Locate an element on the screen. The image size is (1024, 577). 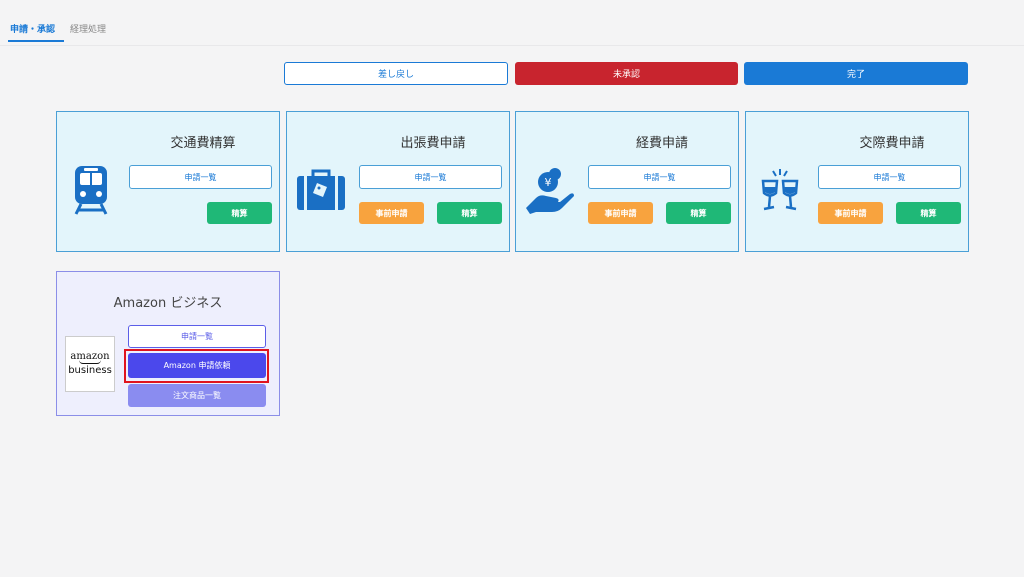
ordered-items-list-button: 注文商品一覧 is located at coordinates (197, 395).